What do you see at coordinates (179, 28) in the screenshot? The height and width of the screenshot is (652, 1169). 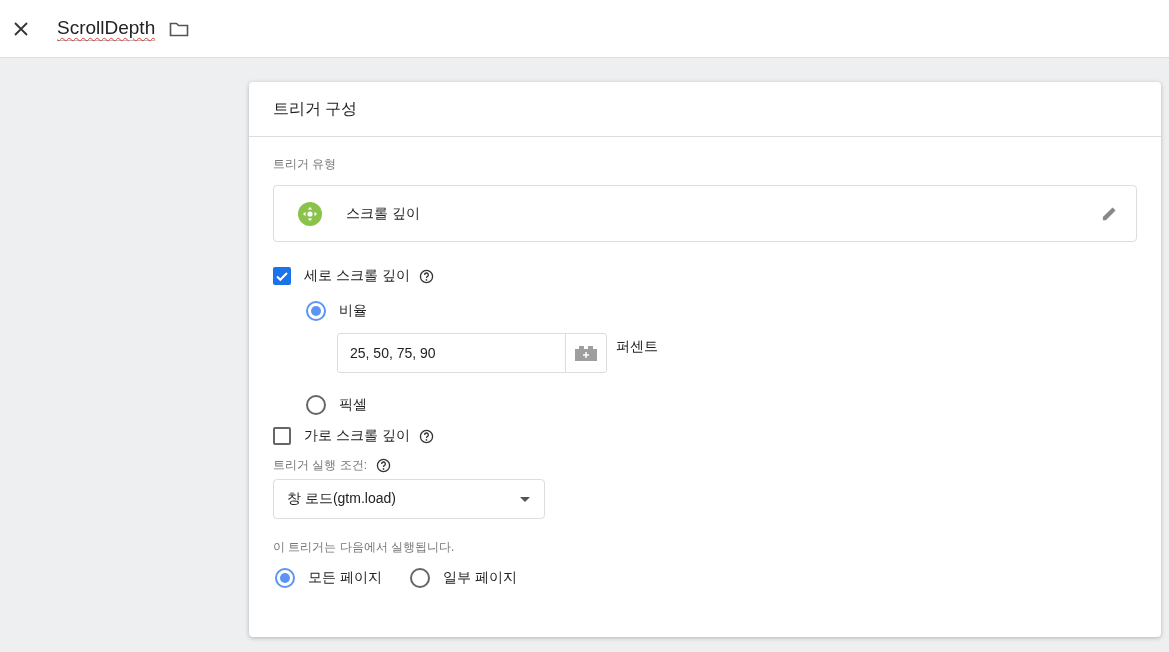 I see `folder-icon` at bounding box center [179, 28].